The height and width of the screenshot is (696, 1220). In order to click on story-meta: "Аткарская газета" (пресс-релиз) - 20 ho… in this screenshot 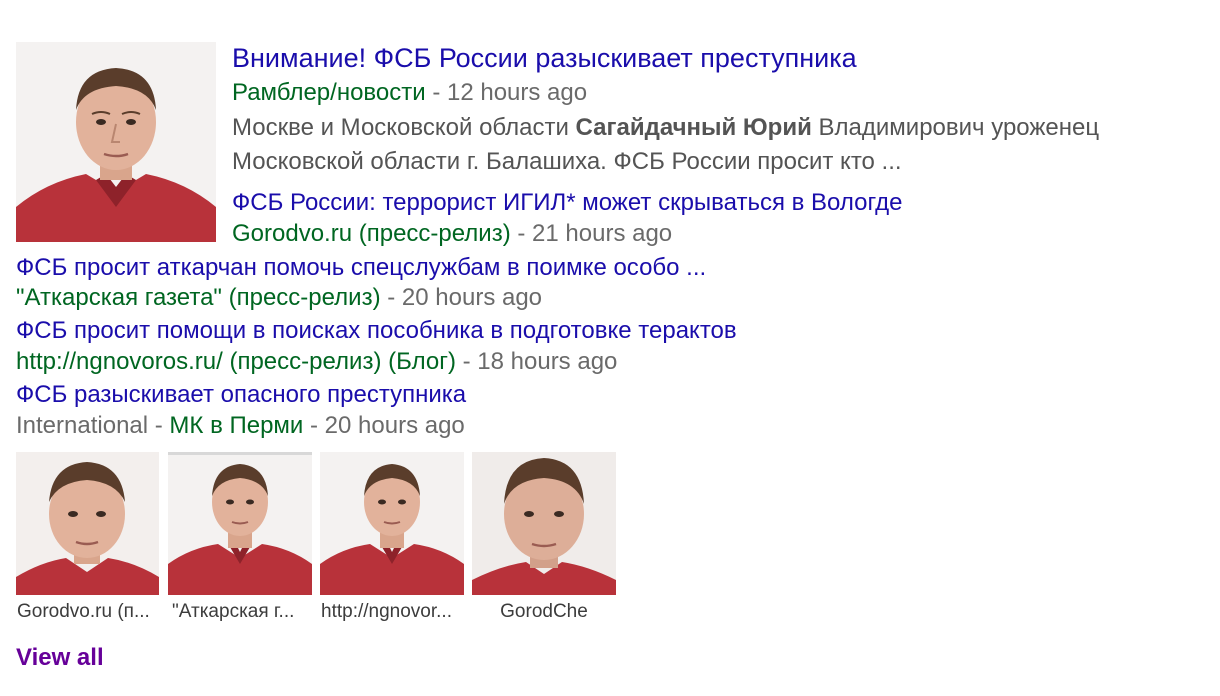, I will do `click(279, 298)`.